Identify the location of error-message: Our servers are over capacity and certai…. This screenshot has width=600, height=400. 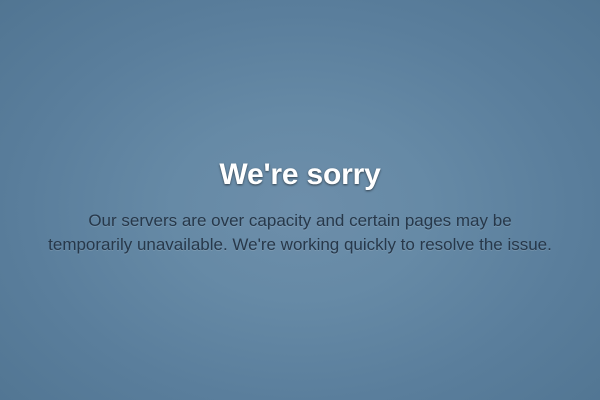
(300, 233).